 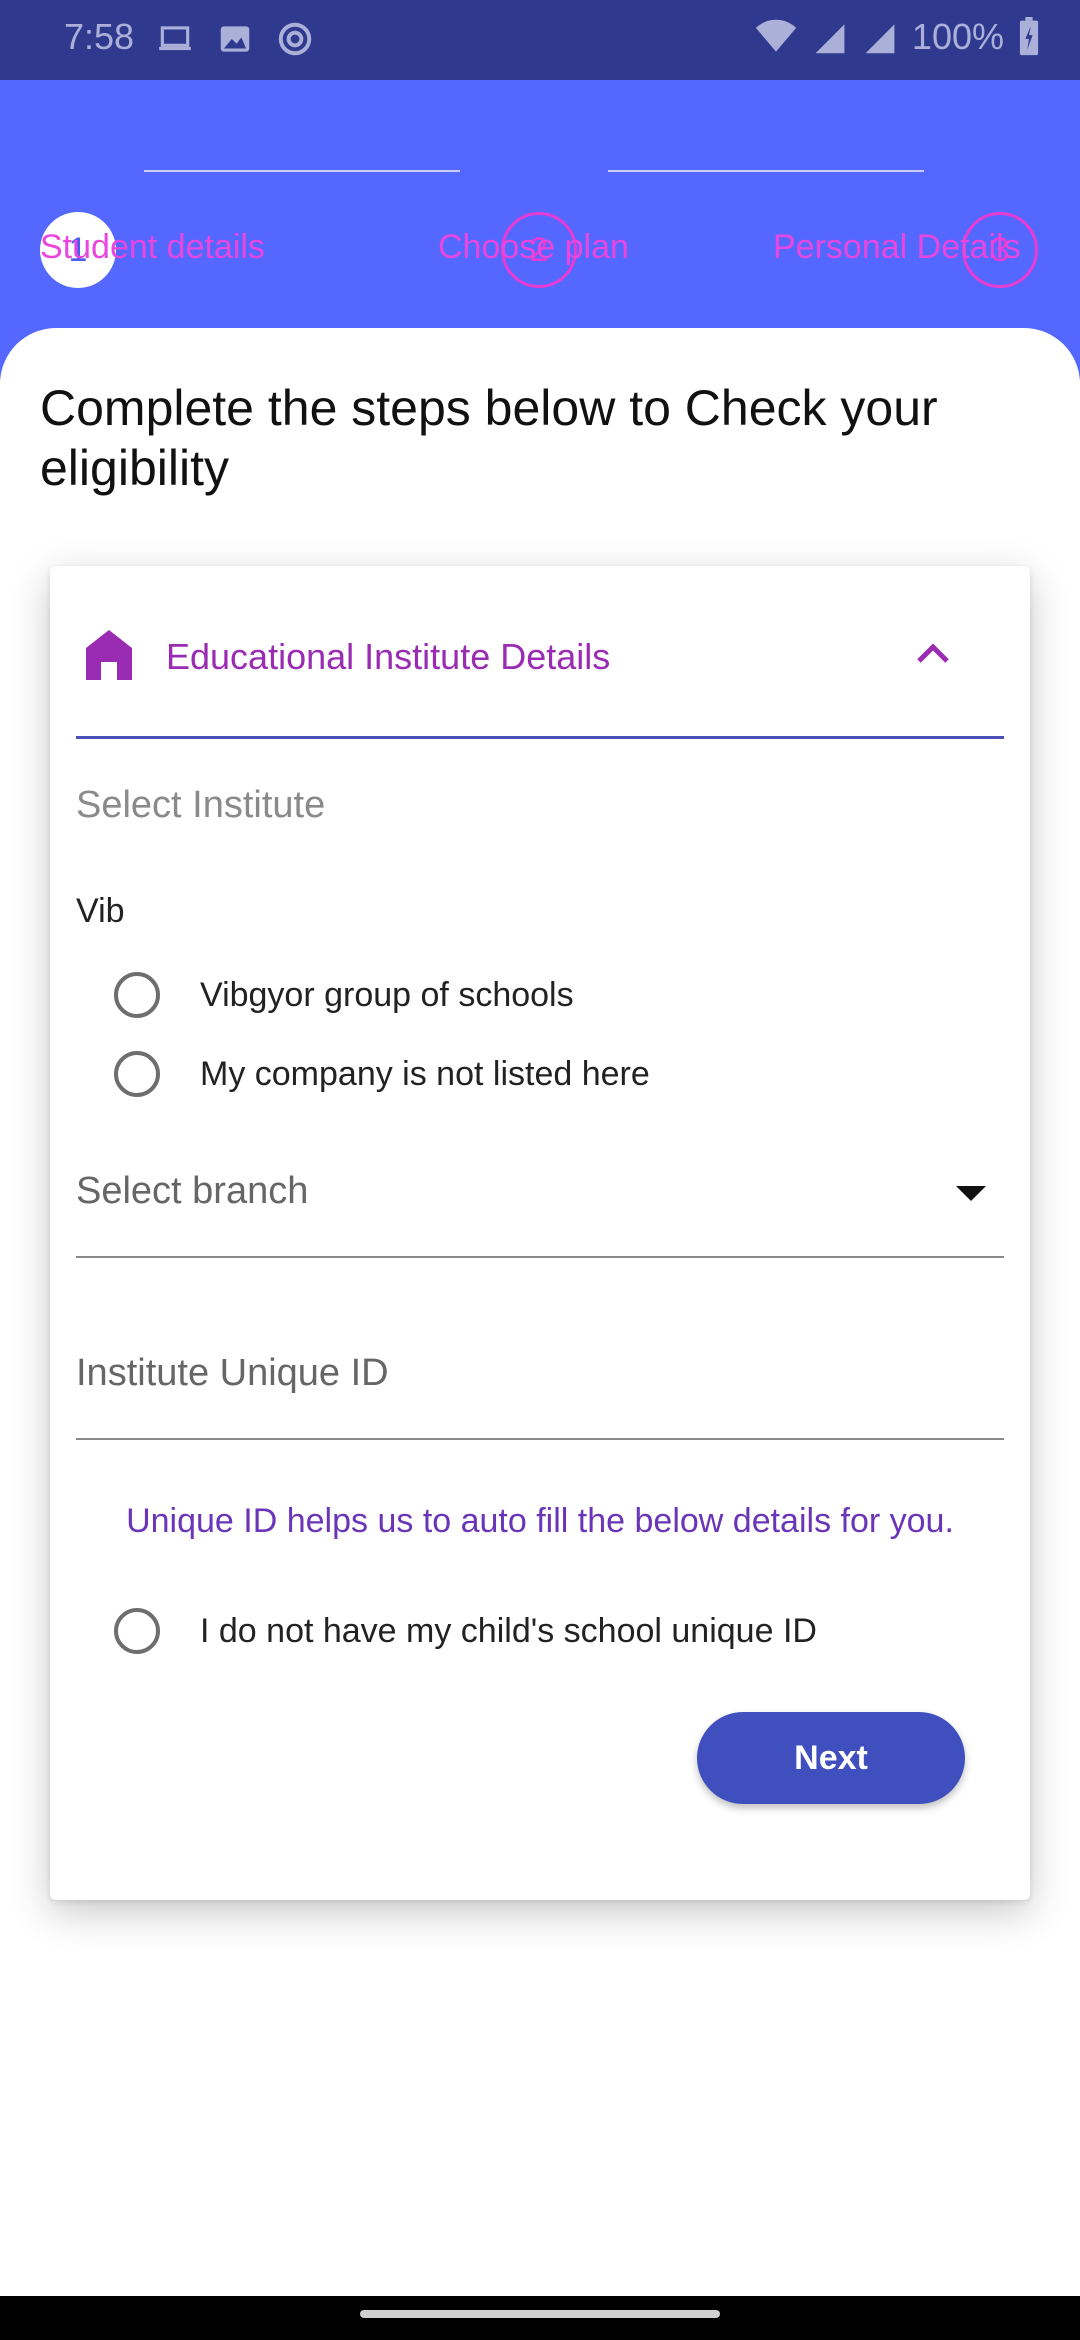 I want to click on step-3-label: Personal Details, so click(x=897, y=247).